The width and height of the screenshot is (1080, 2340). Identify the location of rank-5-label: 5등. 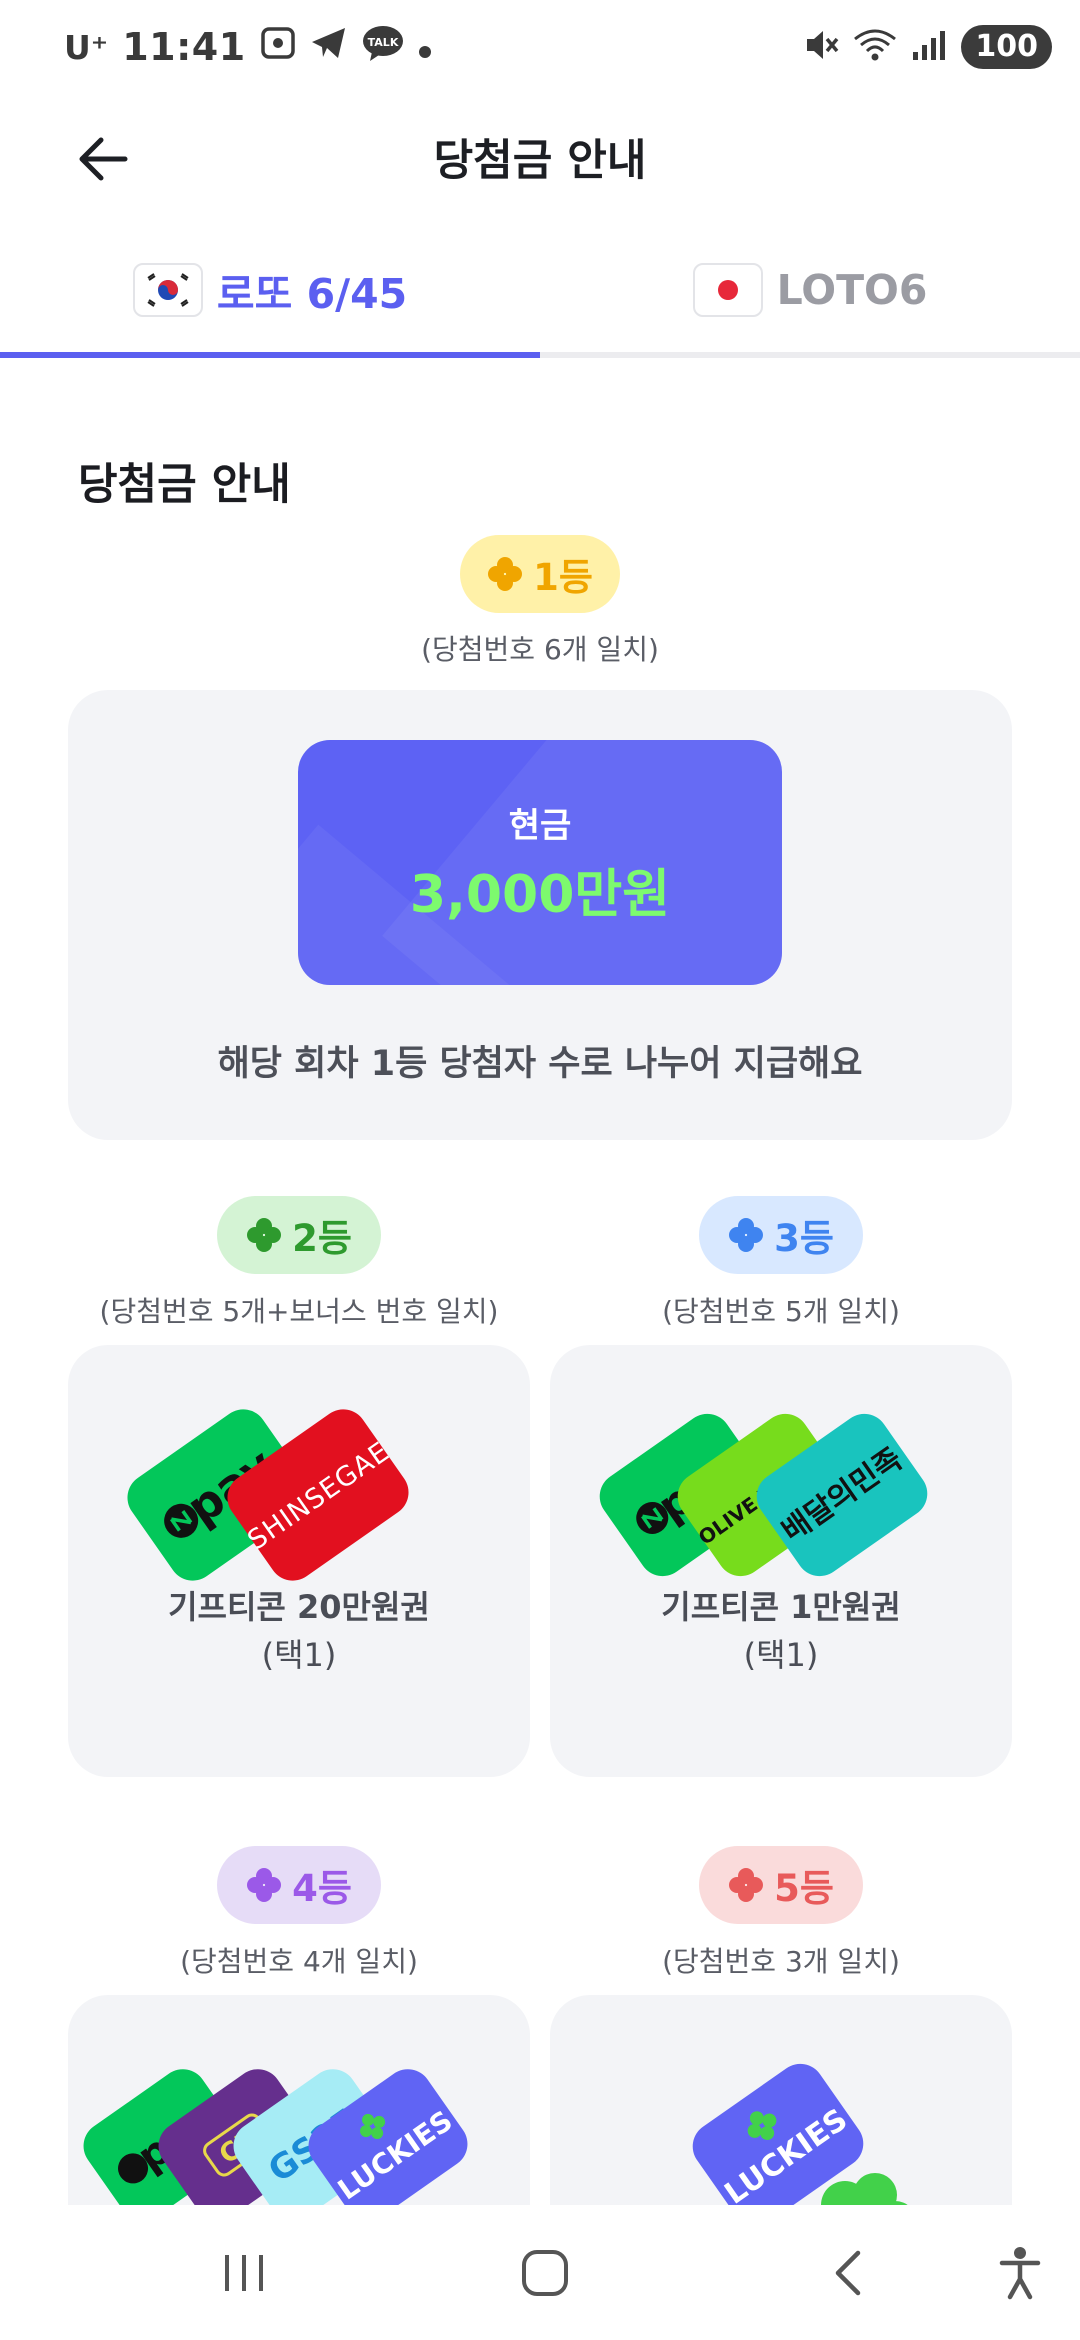
(804, 1888).